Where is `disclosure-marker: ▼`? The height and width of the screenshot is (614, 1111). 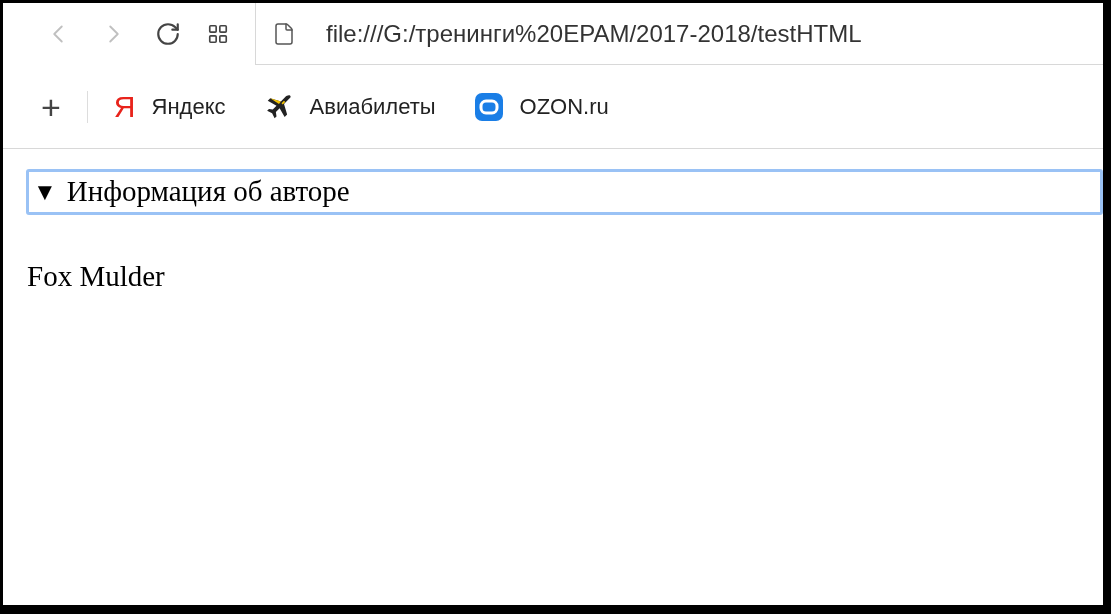 disclosure-marker: ▼ is located at coordinates (45, 192).